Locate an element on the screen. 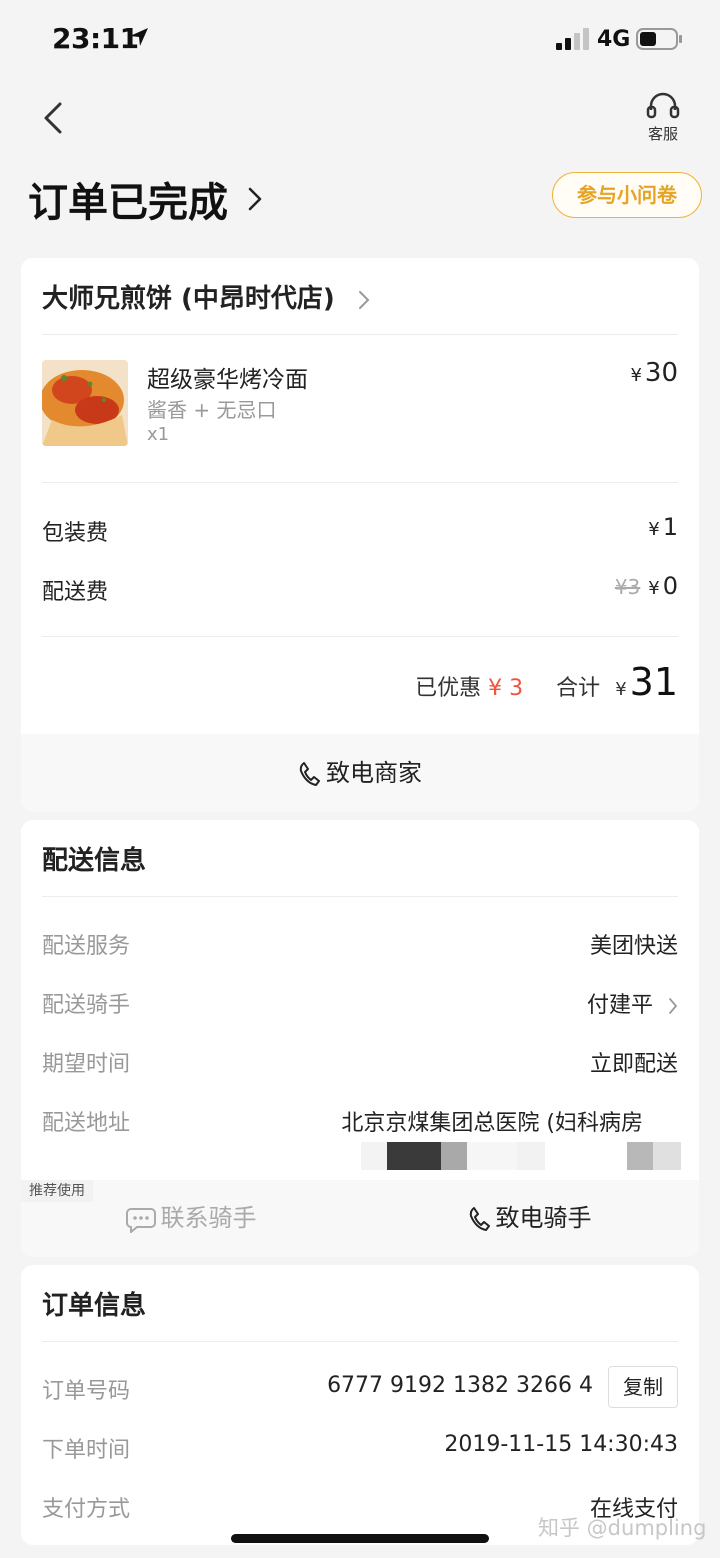 Image resolution: width=720 pixels, height=1558 pixels. order-time-label: 下单时间 is located at coordinates (86, 1450).